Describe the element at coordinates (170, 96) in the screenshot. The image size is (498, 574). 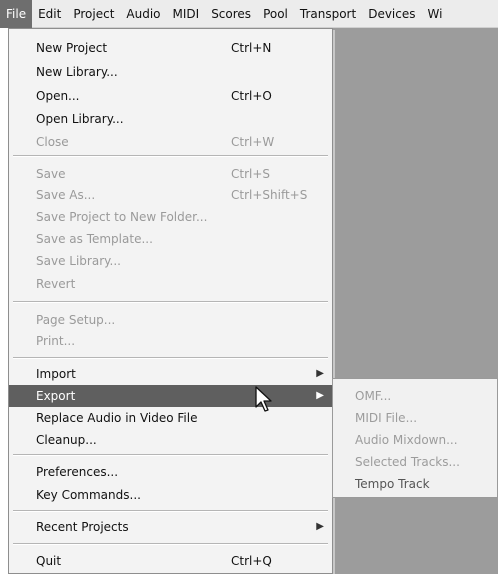
I see `menu-item-open: Open... Ctrl+O` at that location.